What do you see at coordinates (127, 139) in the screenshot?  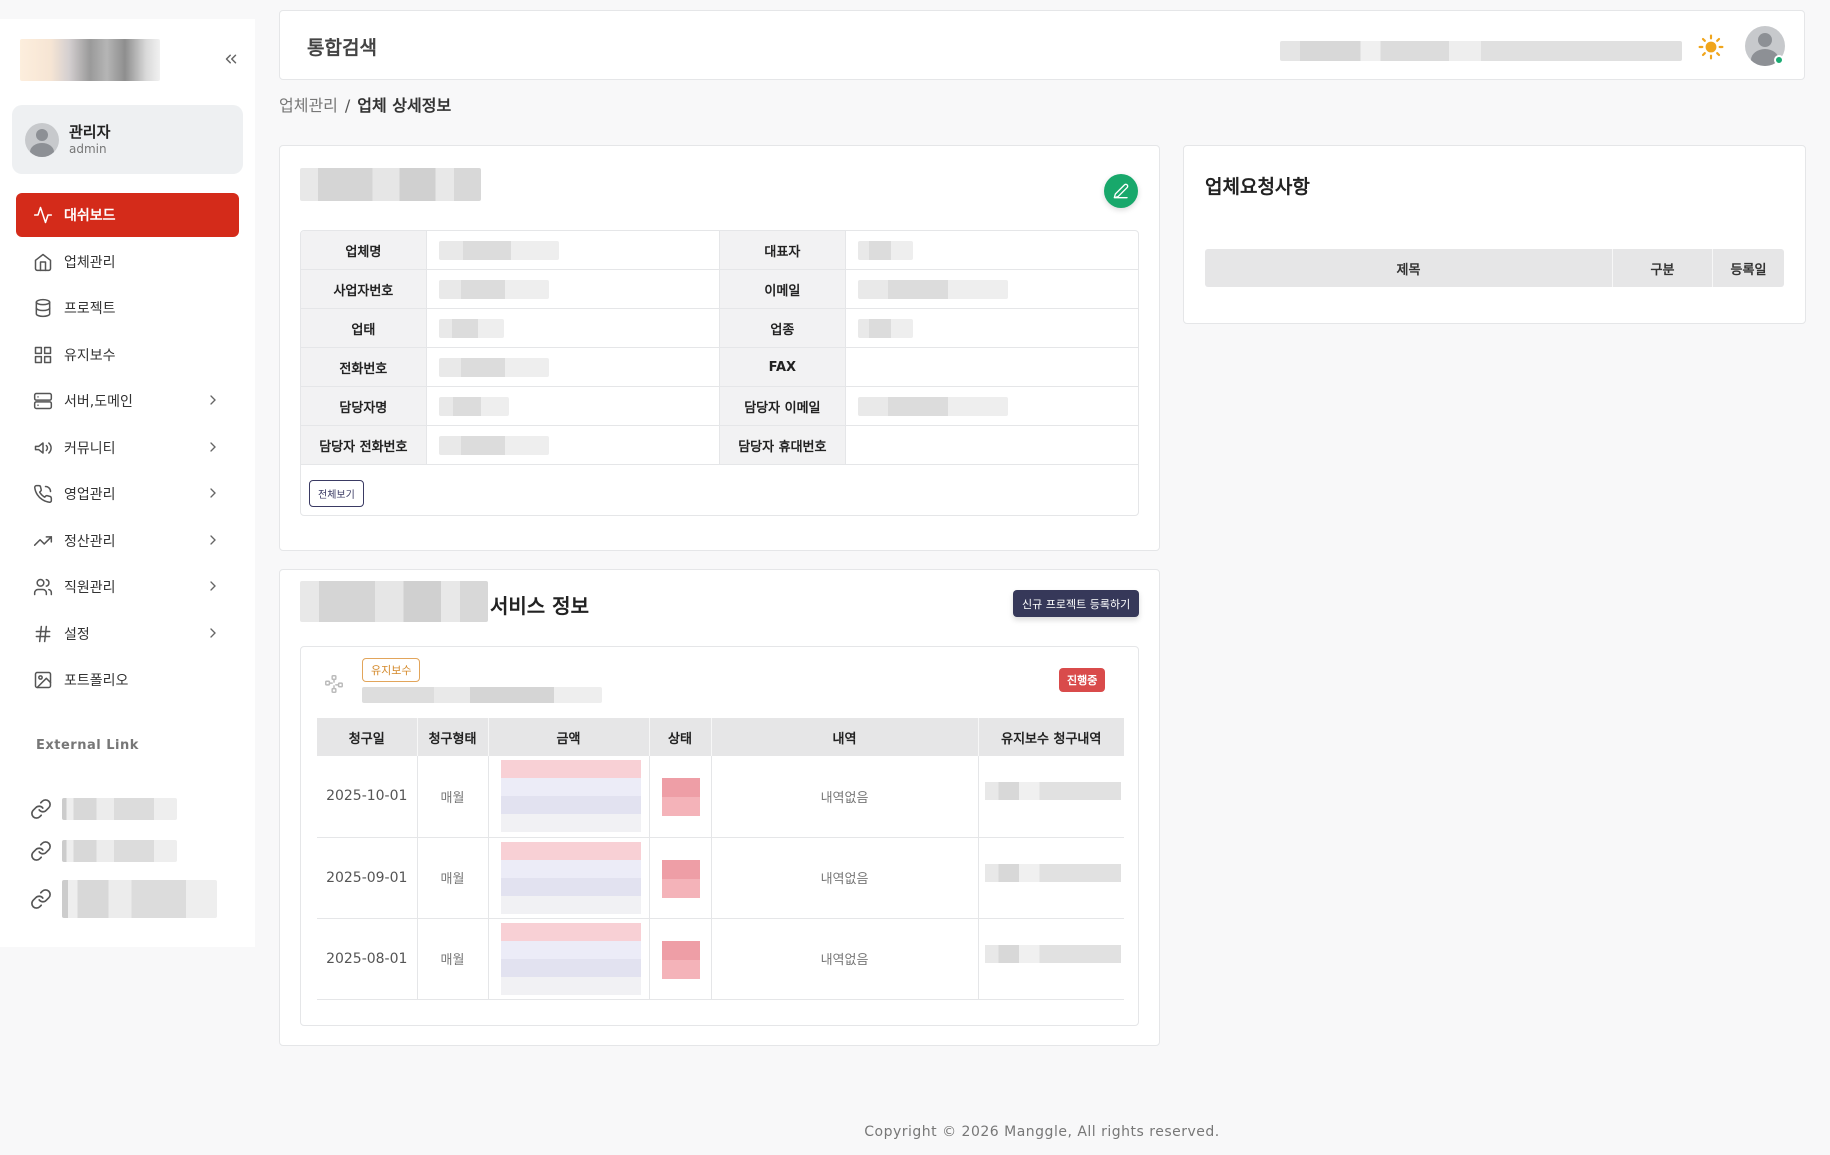 I see `user-card: 관리자 admin` at bounding box center [127, 139].